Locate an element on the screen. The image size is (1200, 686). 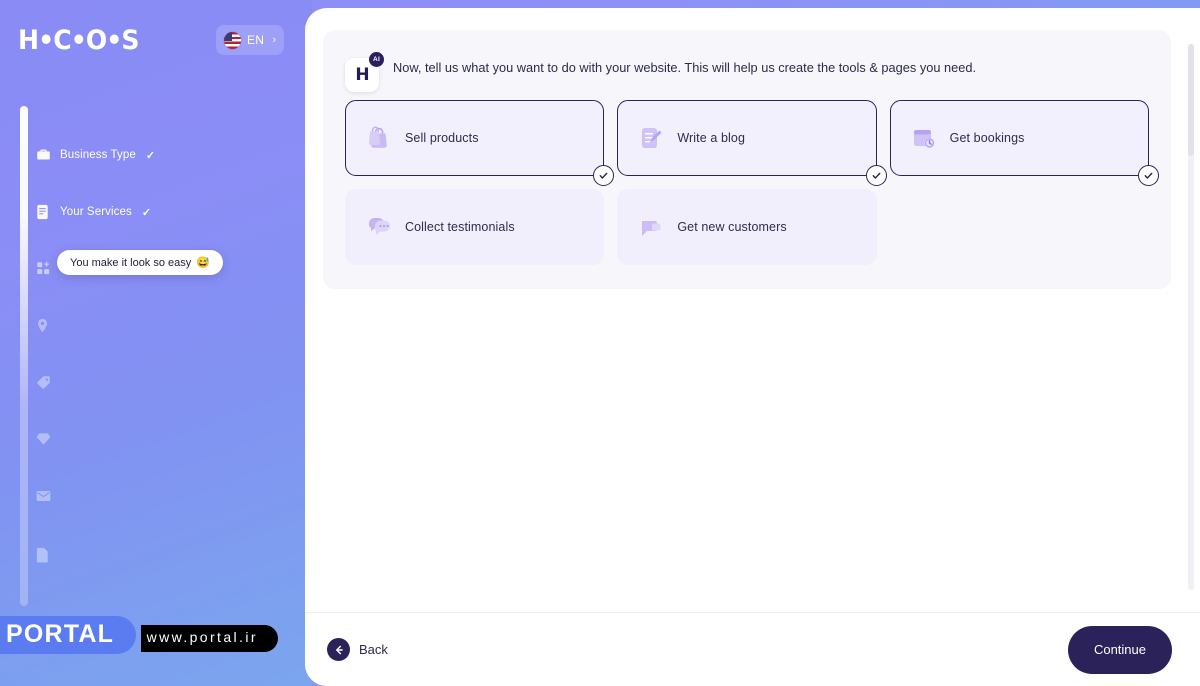
encouragement-tooltip: You make it look so easy 😅 is located at coordinates (140, 262).